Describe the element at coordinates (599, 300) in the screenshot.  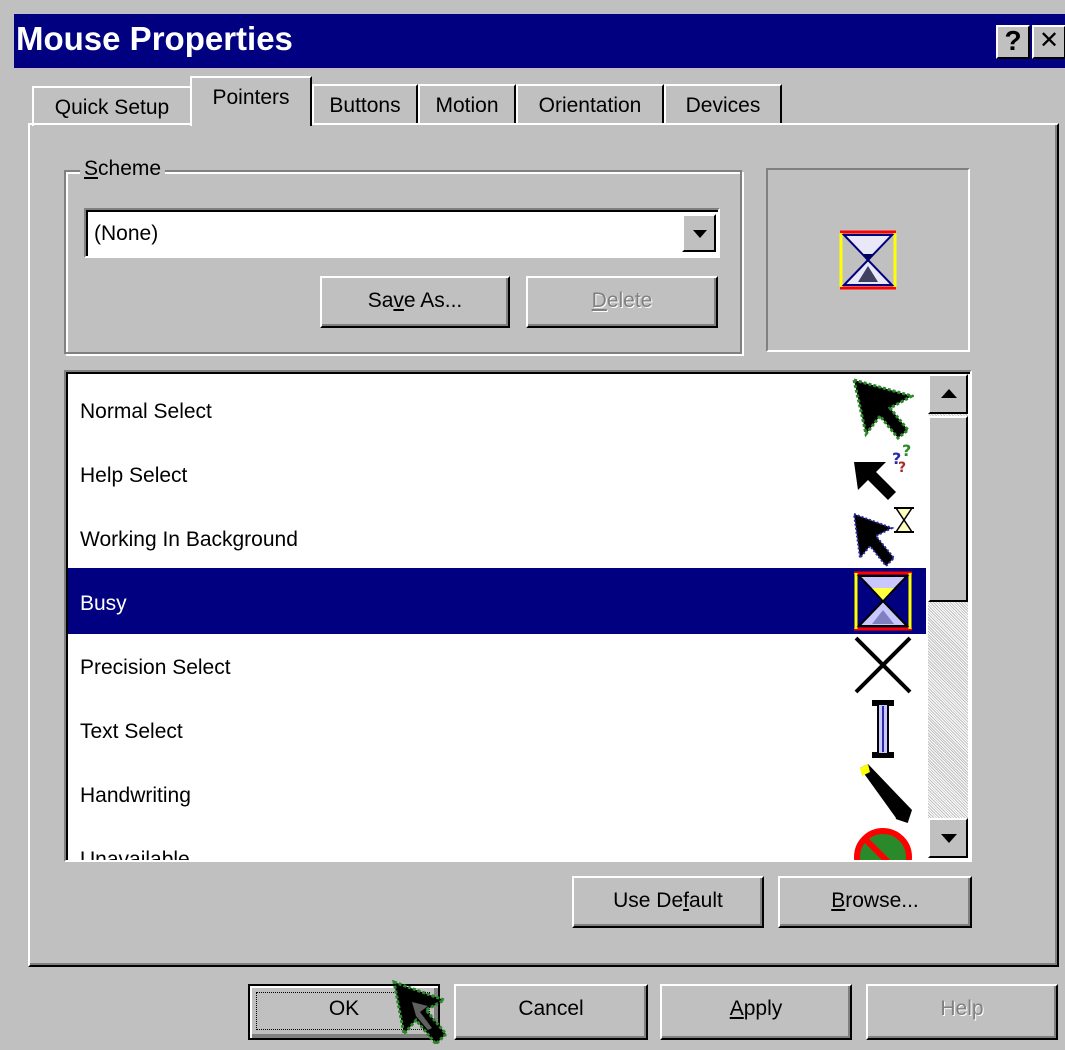
I see `mnemonic: D` at that location.